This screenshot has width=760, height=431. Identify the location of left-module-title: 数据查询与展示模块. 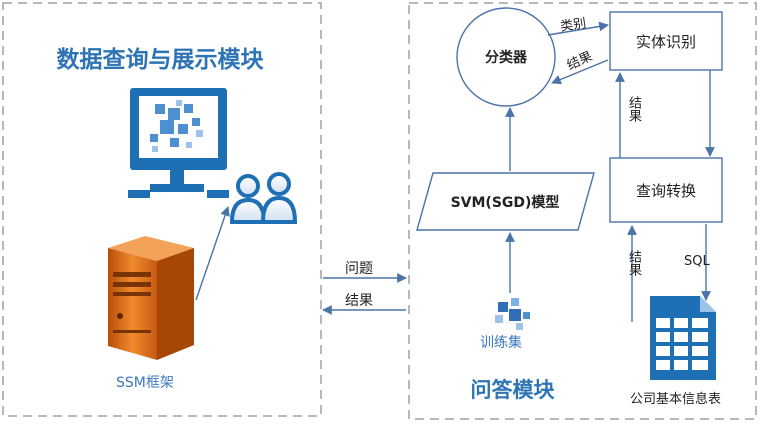
(160, 60).